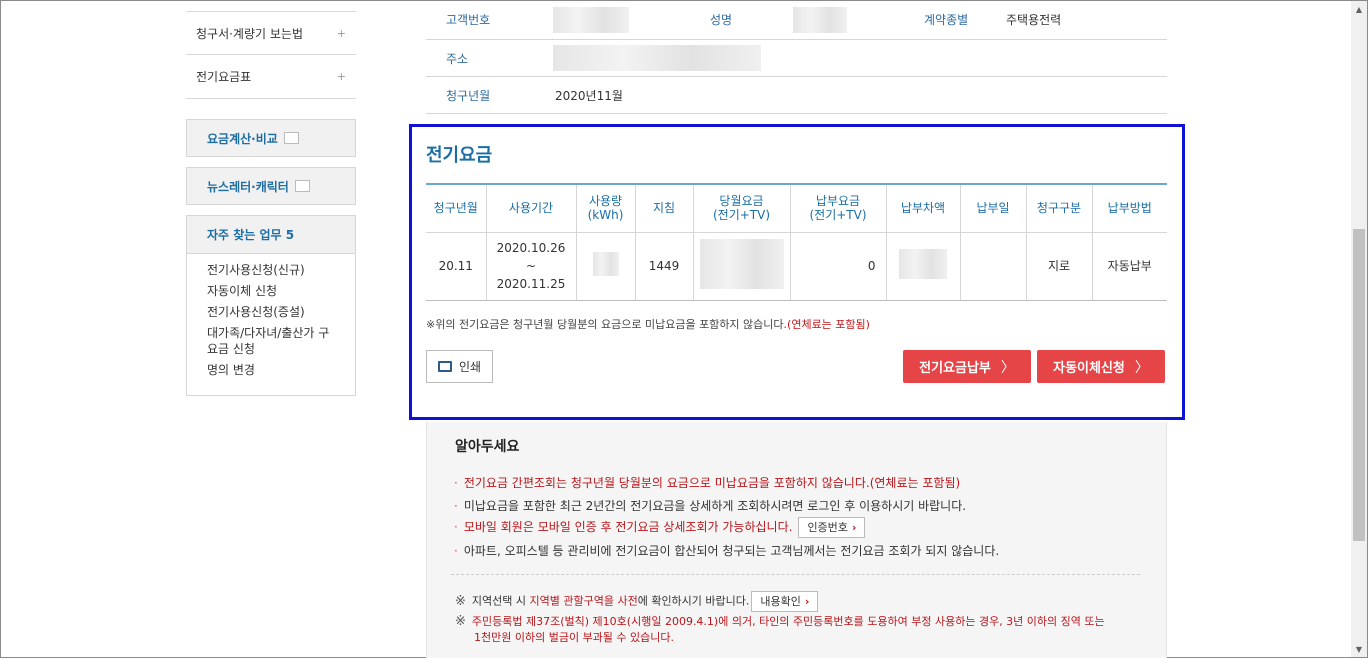 This screenshot has width=1368, height=658. What do you see at coordinates (248, 186) in the screenshot?
I see `sidebar-box-label: 뉴스레터·캐릭터` at bounding box center [248, 186].